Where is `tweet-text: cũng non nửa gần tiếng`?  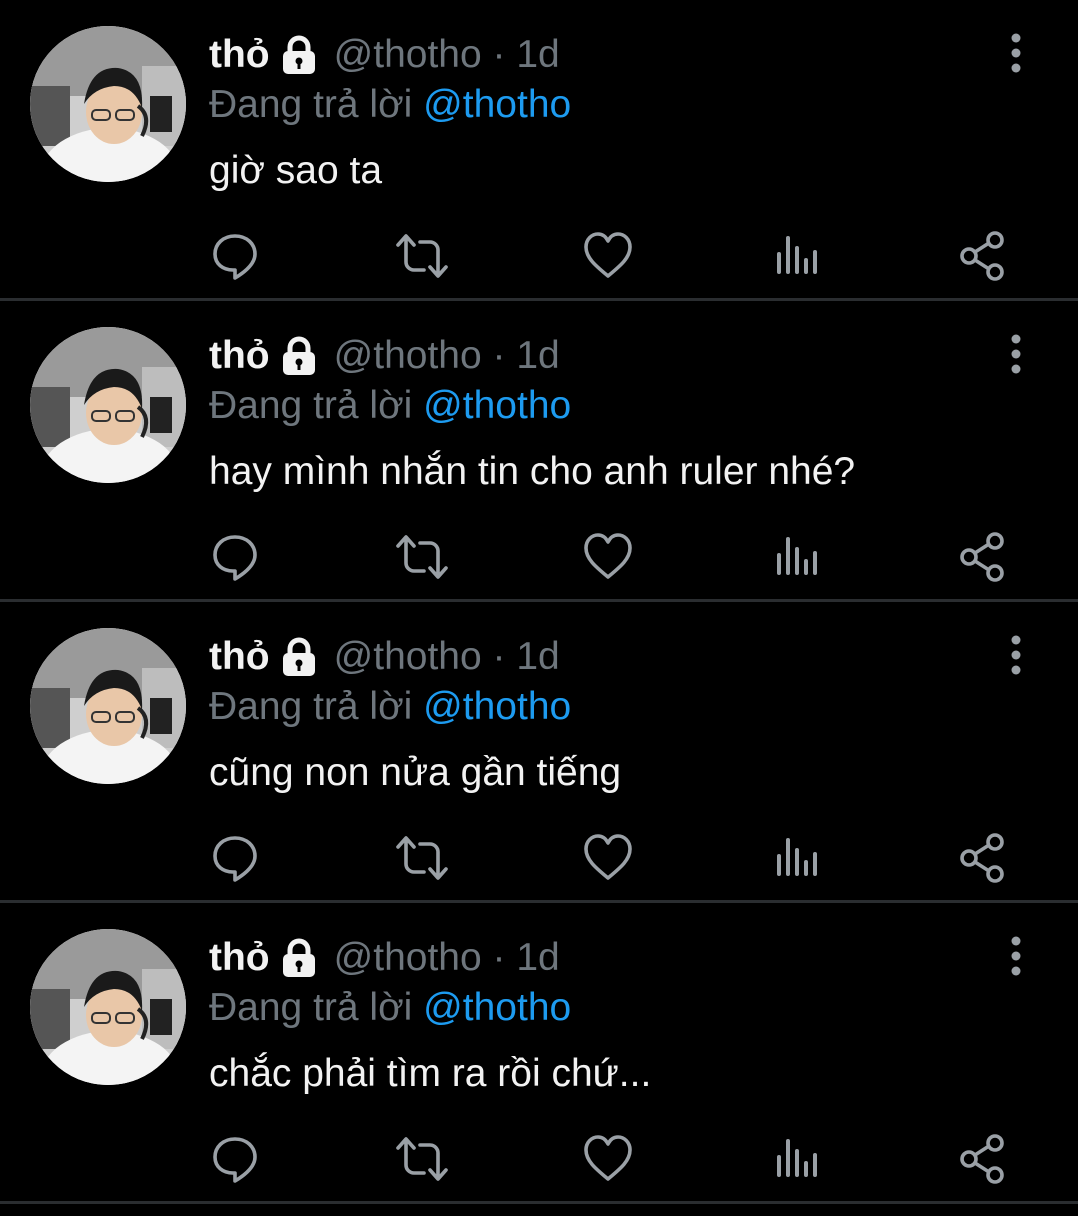
tweet-text: cũng non nửa gần tiếng is located at coordinates (415, 772).